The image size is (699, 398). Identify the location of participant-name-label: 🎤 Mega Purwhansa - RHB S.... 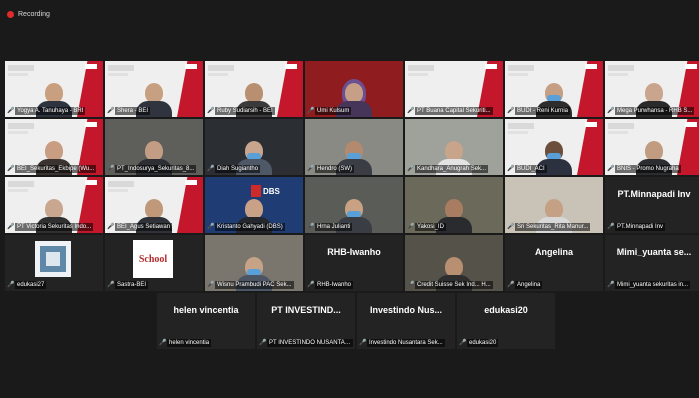
(653, 110).